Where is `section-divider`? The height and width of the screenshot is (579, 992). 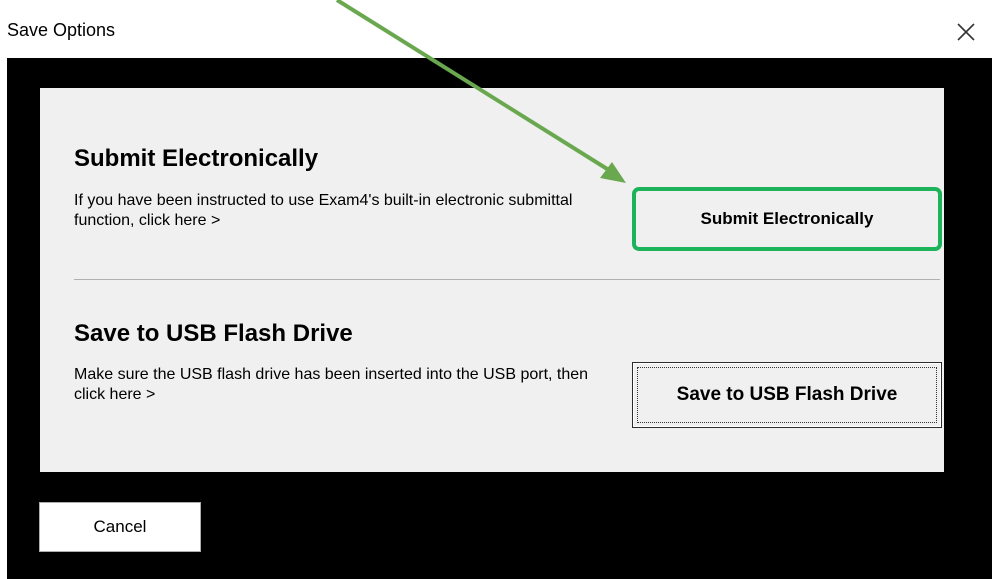 section-divider is located at coordinates (507, 279).